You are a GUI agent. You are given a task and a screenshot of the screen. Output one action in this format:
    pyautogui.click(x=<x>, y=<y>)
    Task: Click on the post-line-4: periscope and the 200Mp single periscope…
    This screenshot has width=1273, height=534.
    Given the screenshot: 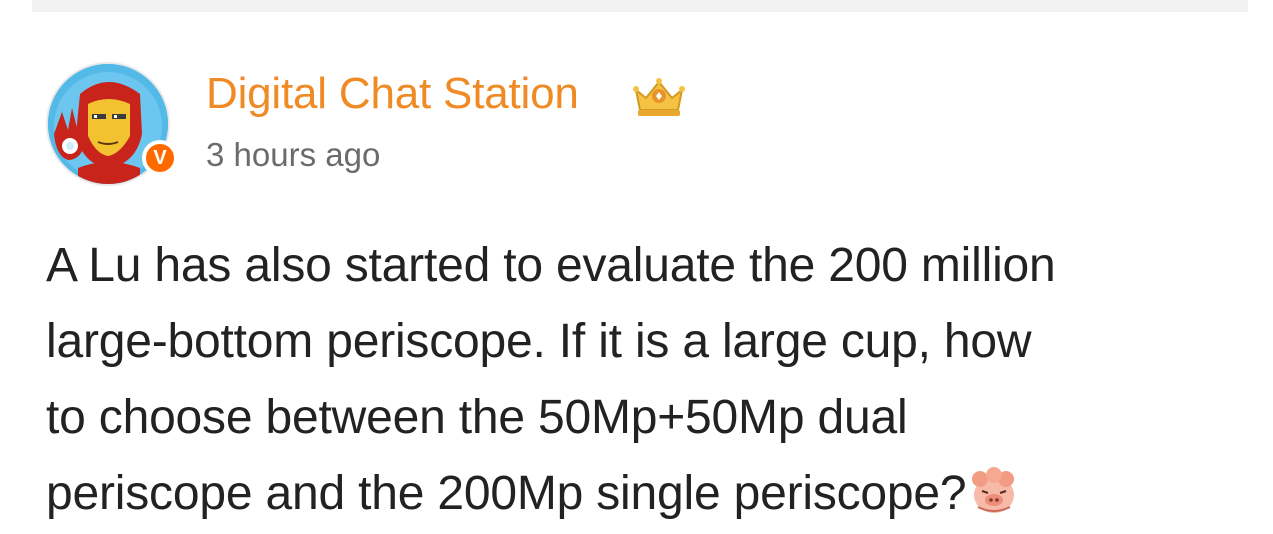 What is the action you would take?
    pyautogui.click(x=646, y=494)
    